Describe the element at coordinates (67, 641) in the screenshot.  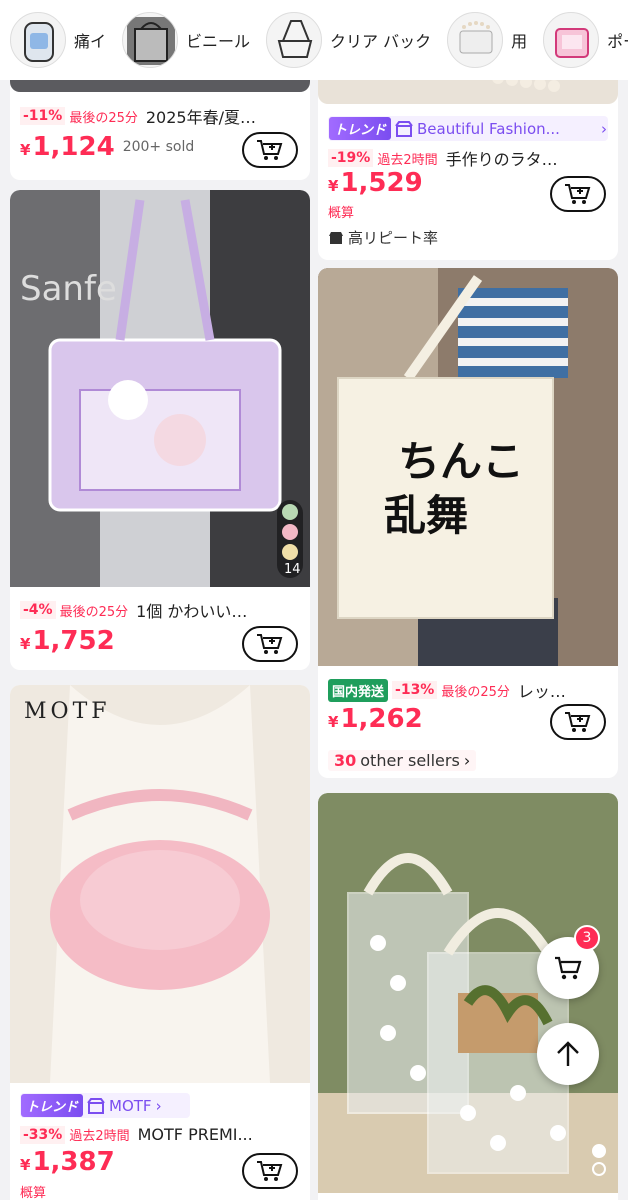
I see `price: ¥1,752` at that location.